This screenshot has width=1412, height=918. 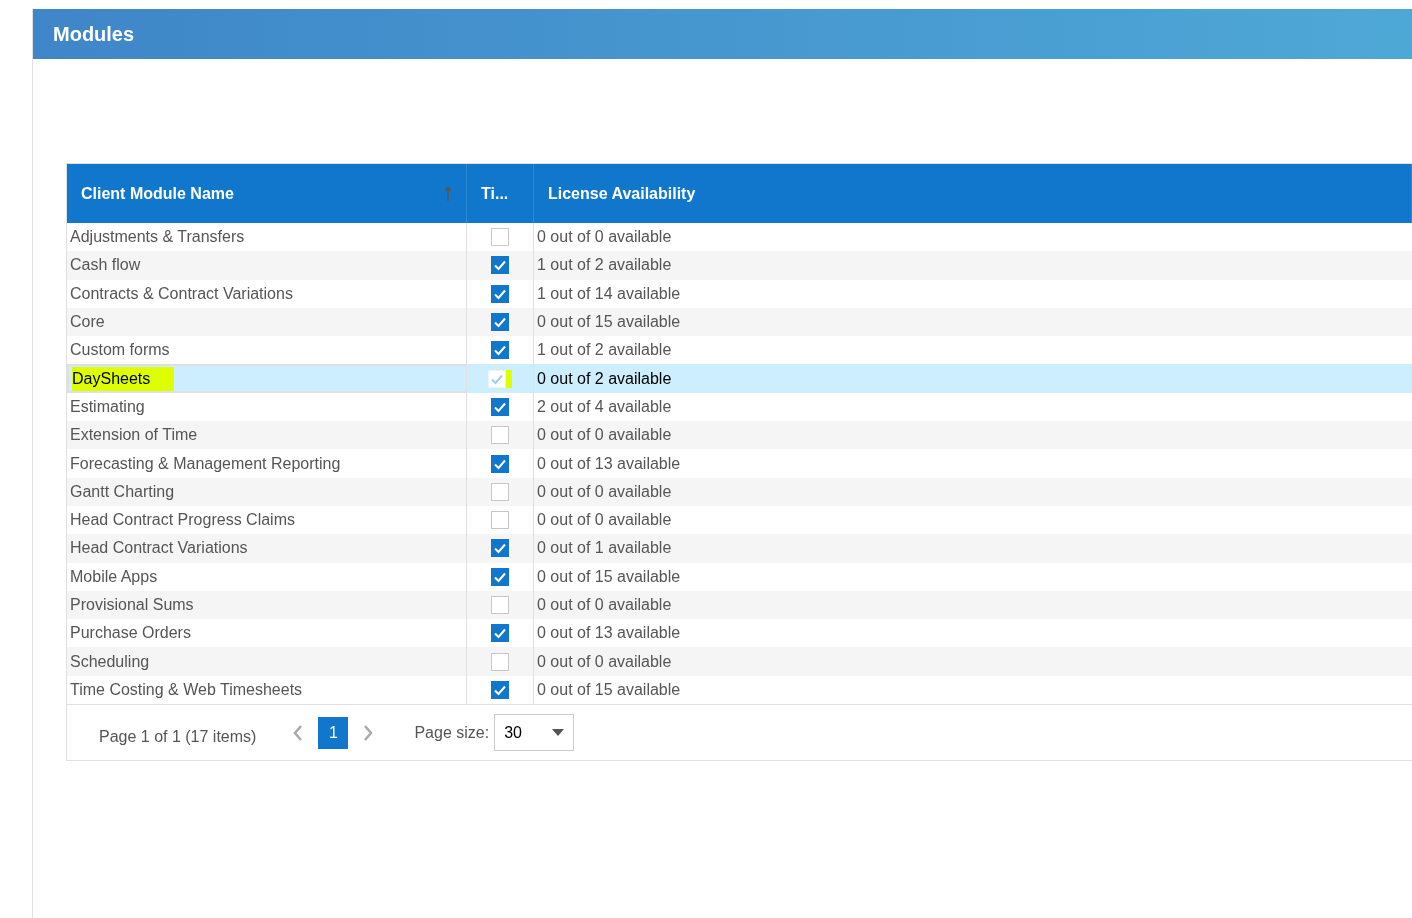 What do you see at coordinates (452, 732) in the screenshot?
I see `page-size-label: Page size:` at bounding box center [452, 732].